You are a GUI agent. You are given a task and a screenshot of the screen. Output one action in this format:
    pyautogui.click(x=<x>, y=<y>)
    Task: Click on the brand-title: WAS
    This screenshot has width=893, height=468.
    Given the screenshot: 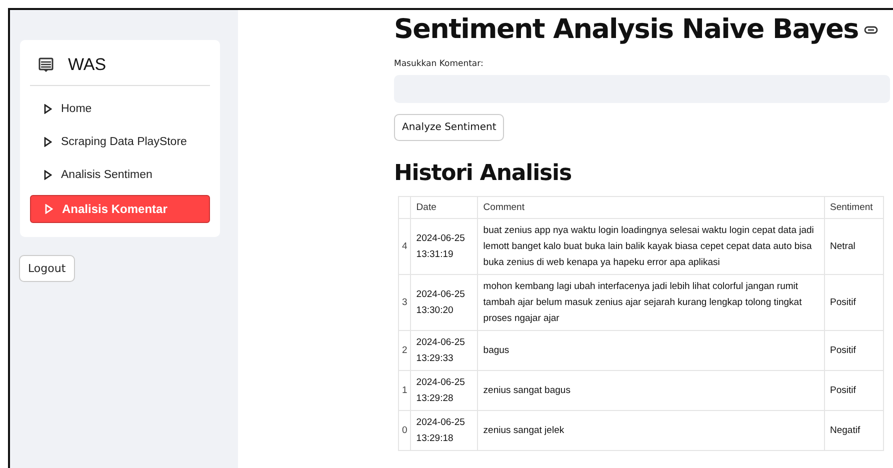 What is the action you would take?
    pyautogui.click(x=87, y=65)
    